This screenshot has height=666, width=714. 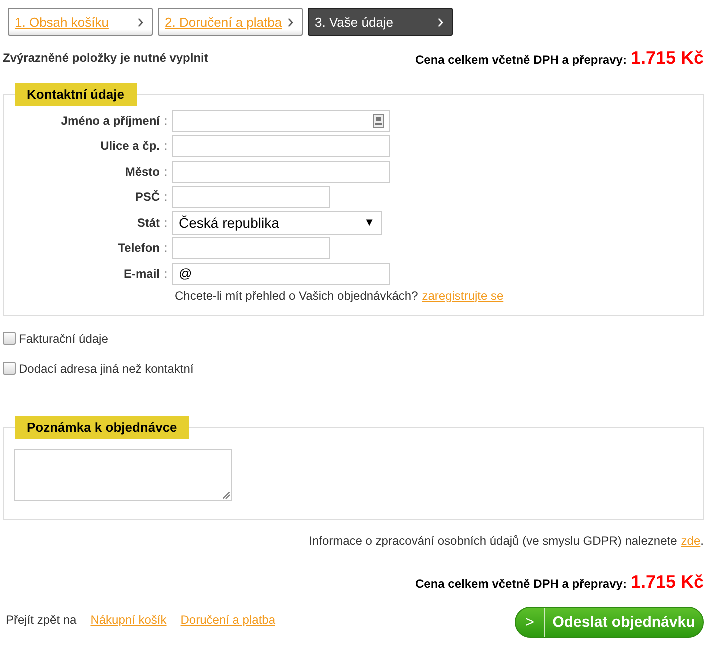 What do you see at coordinates (148, 223) in the screenshot?
I see `field-label: Stát` at bounding box center [148, 223].